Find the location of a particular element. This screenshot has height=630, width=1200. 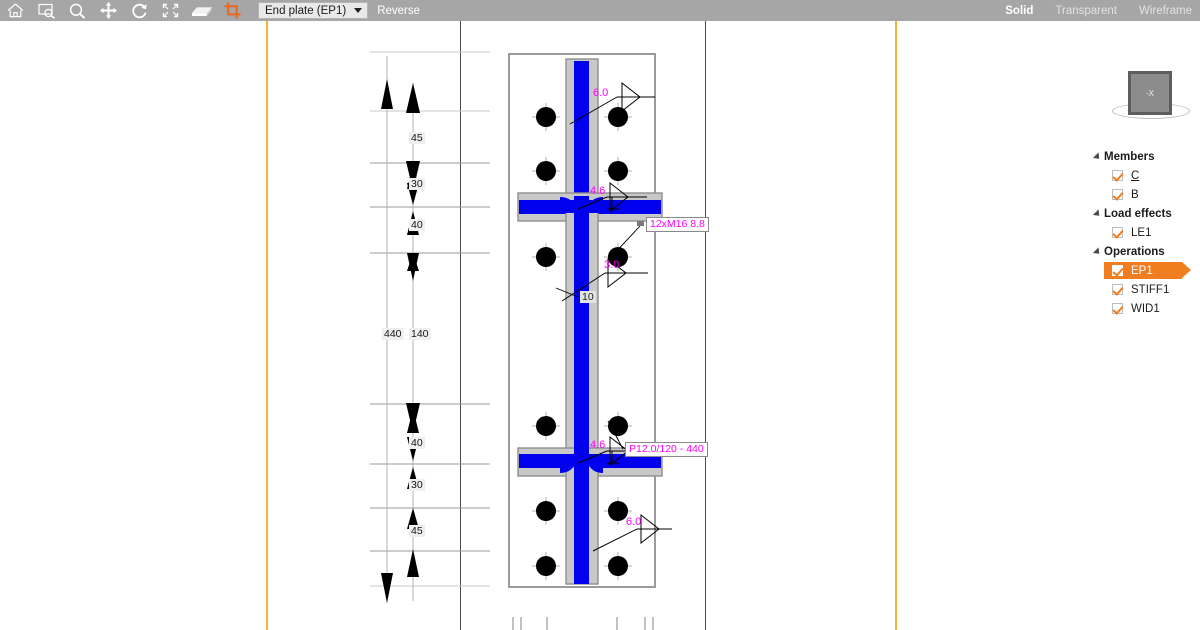

zoom-region-icon is located at coordinates (46, 10).